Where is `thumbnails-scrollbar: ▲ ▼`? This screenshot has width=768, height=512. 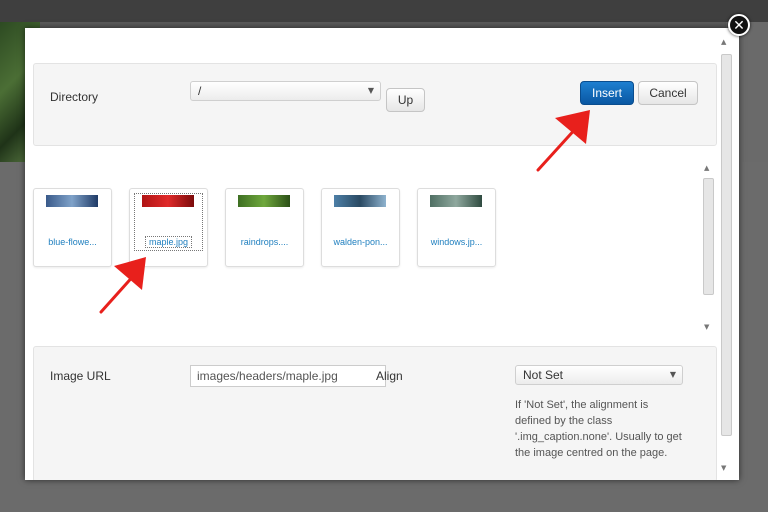
thumbnails-scrollbar: ▲ ▼ is located at coordinates (707, 247).